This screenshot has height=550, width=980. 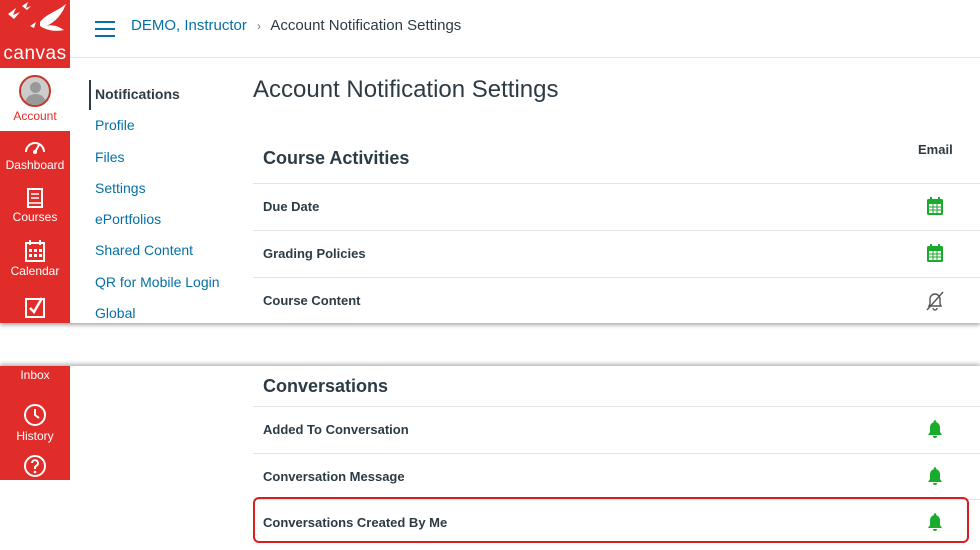 What do you see at coordinates (35, 271) in the screenshot?
I see `nav-calendar-label: Calendar` at bounding box center [35, 271].